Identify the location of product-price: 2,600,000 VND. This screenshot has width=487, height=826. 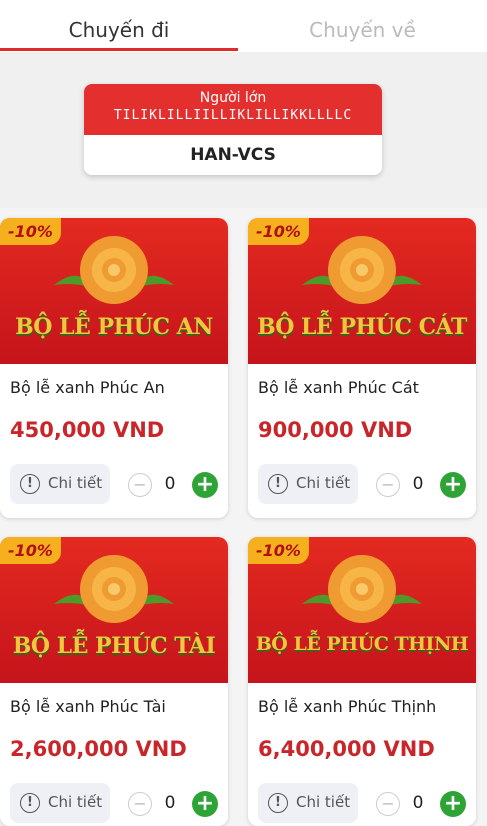
(98, 749).